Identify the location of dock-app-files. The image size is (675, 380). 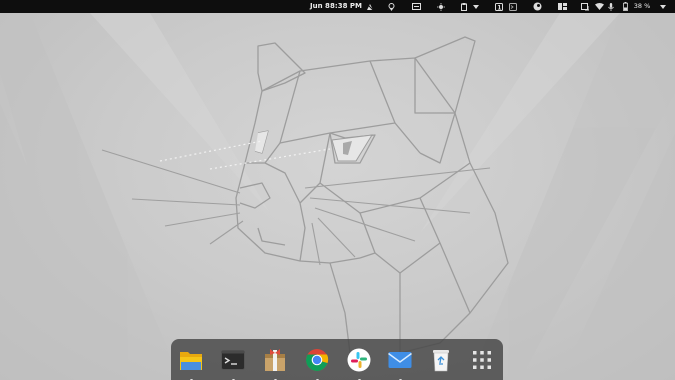
(191, 363).